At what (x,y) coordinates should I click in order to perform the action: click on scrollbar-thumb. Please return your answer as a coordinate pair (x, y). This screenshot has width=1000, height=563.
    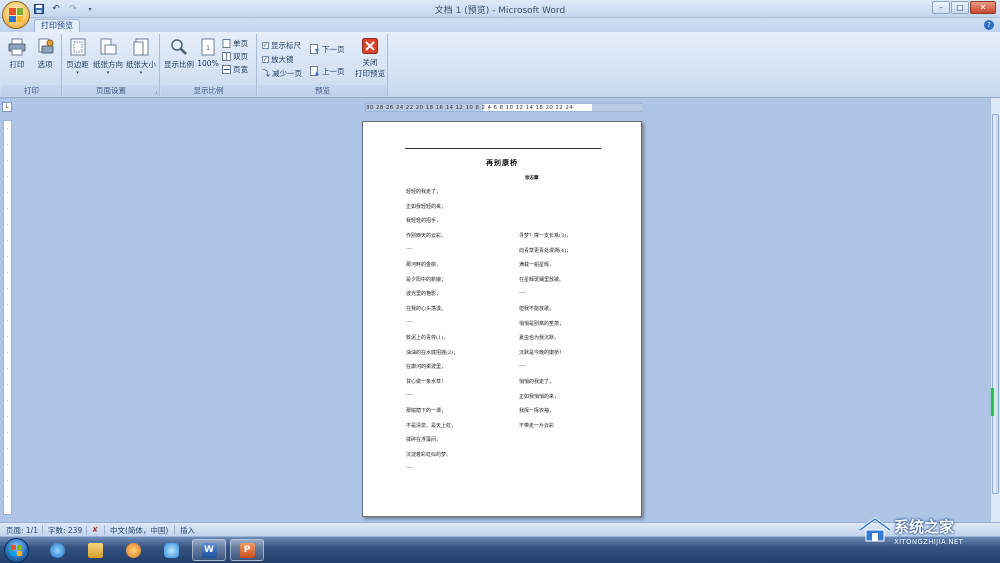
    Looking at the image, I should click on (995, 304).